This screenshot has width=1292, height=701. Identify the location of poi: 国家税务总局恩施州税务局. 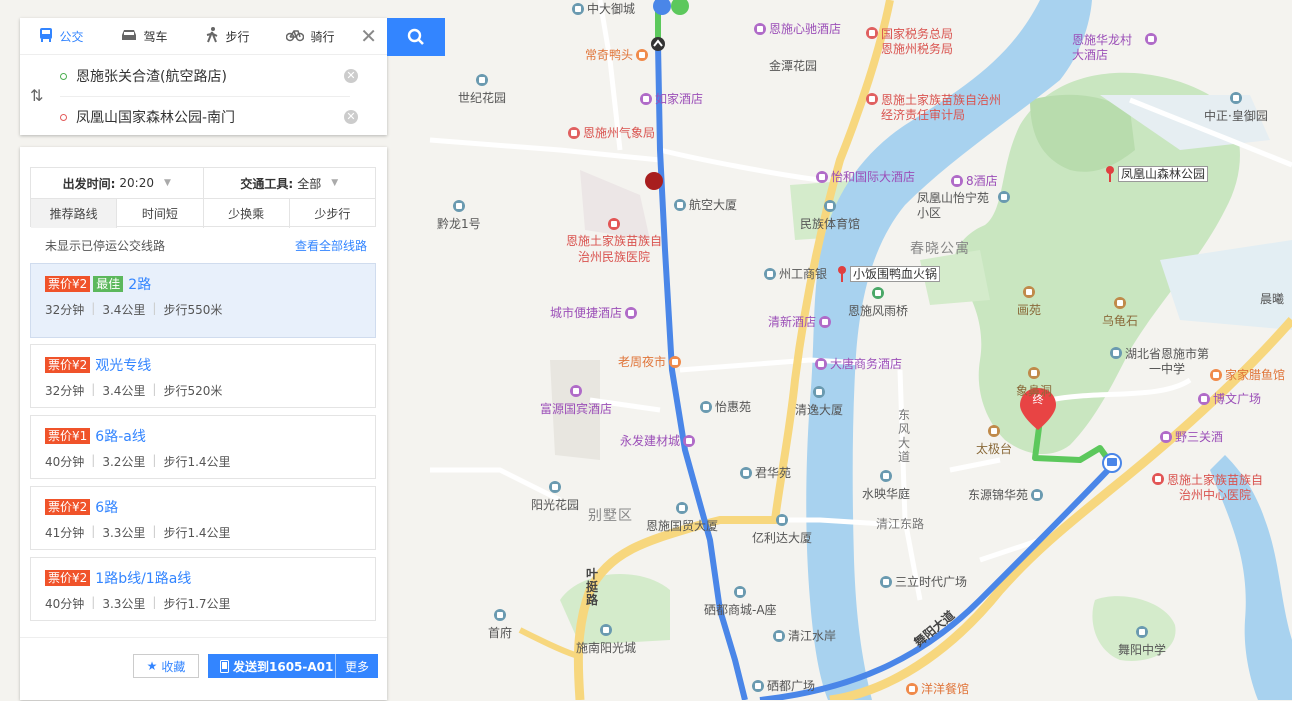
(913, 42).